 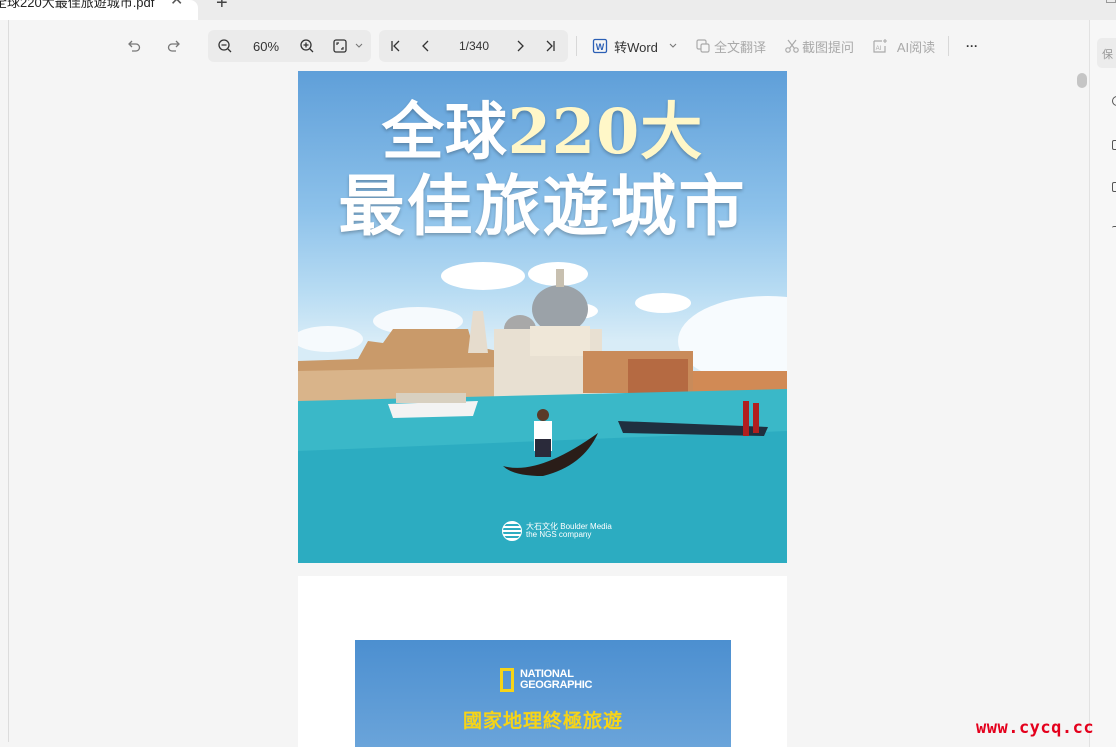 What do you see at coordinates (222, 7) in the screenshot?
I see `new-tab-button: +` at bounding box center [222, 7].